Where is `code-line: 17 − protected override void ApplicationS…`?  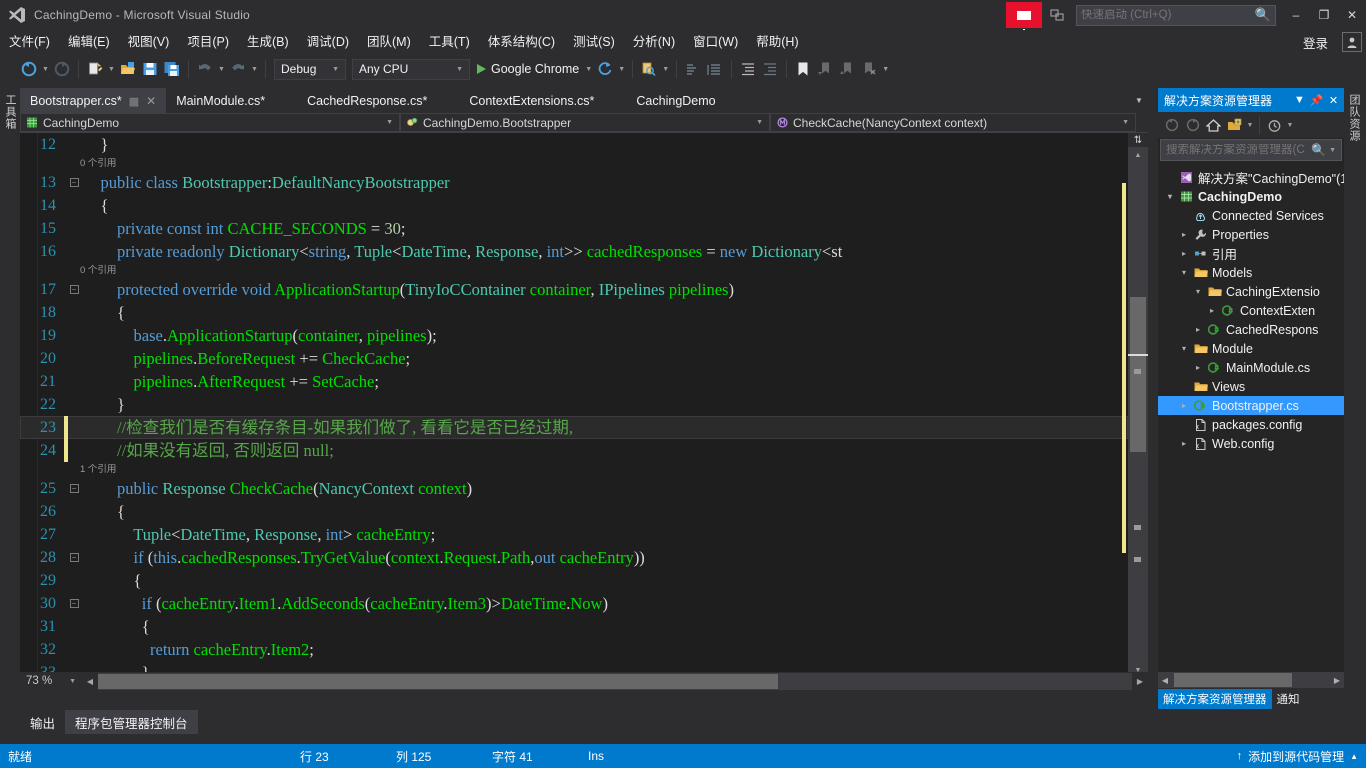 code-line: 17 − protected override void ApplicationS… is located at coordinates (574, 289).